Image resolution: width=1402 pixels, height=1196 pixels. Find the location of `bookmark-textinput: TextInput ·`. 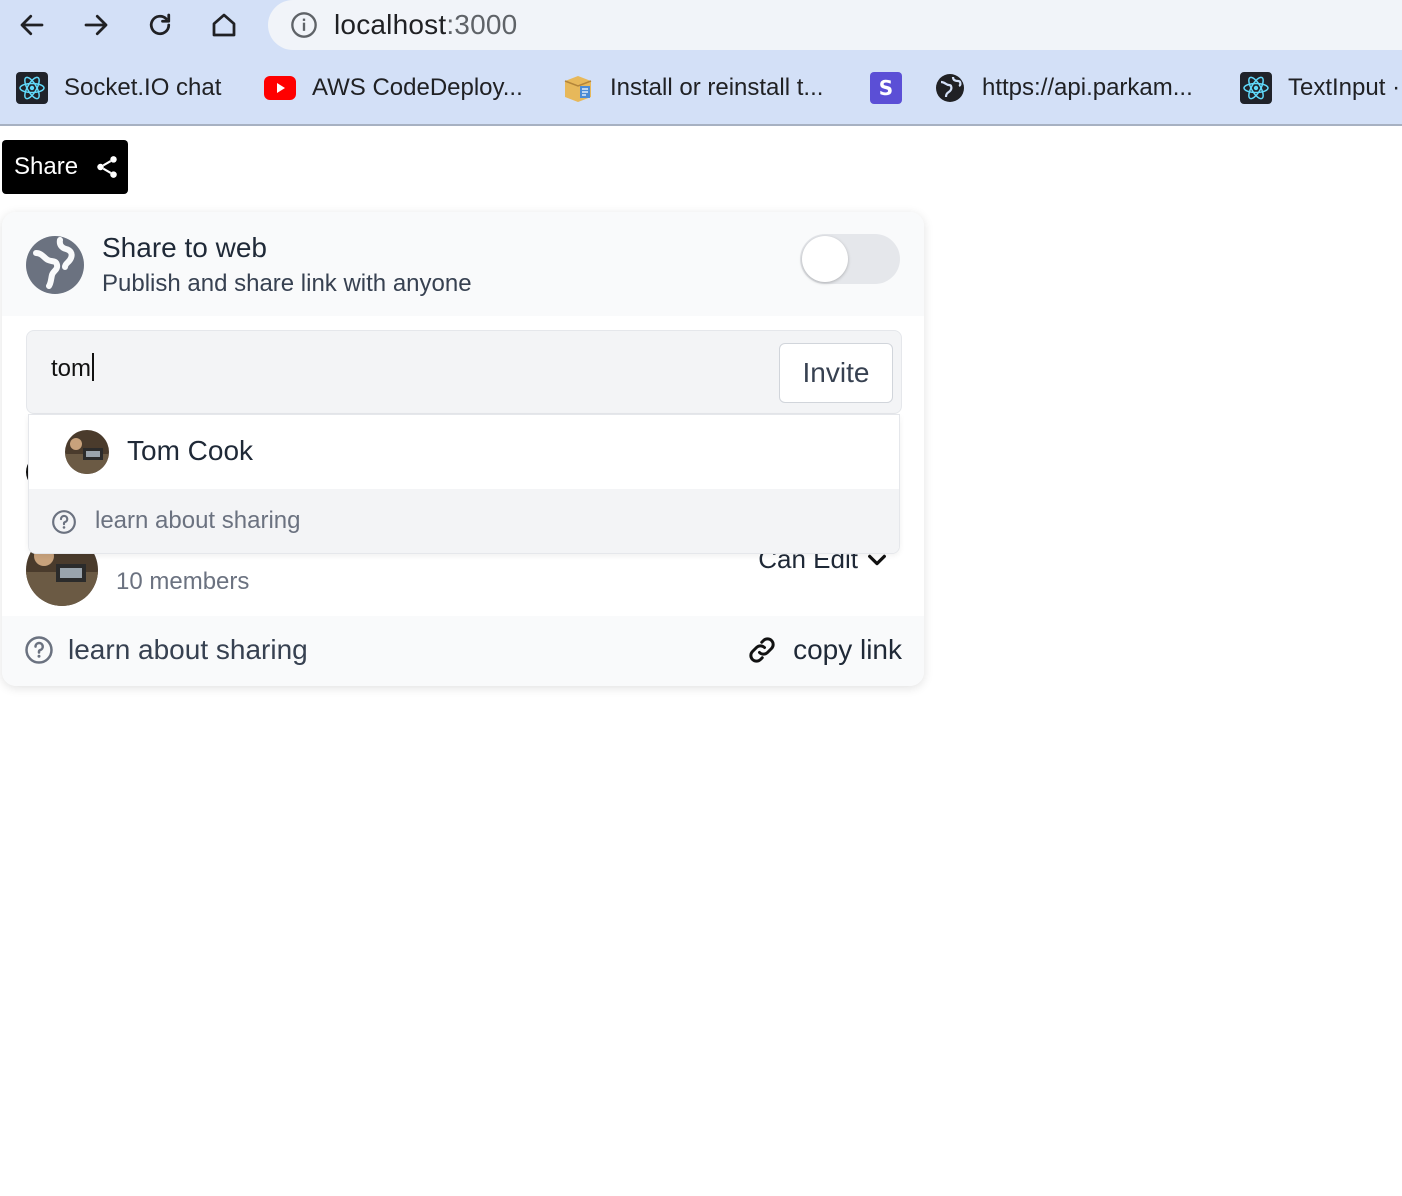

bookmark-textinput: TextInput · is located at coordinates (1320, 88).